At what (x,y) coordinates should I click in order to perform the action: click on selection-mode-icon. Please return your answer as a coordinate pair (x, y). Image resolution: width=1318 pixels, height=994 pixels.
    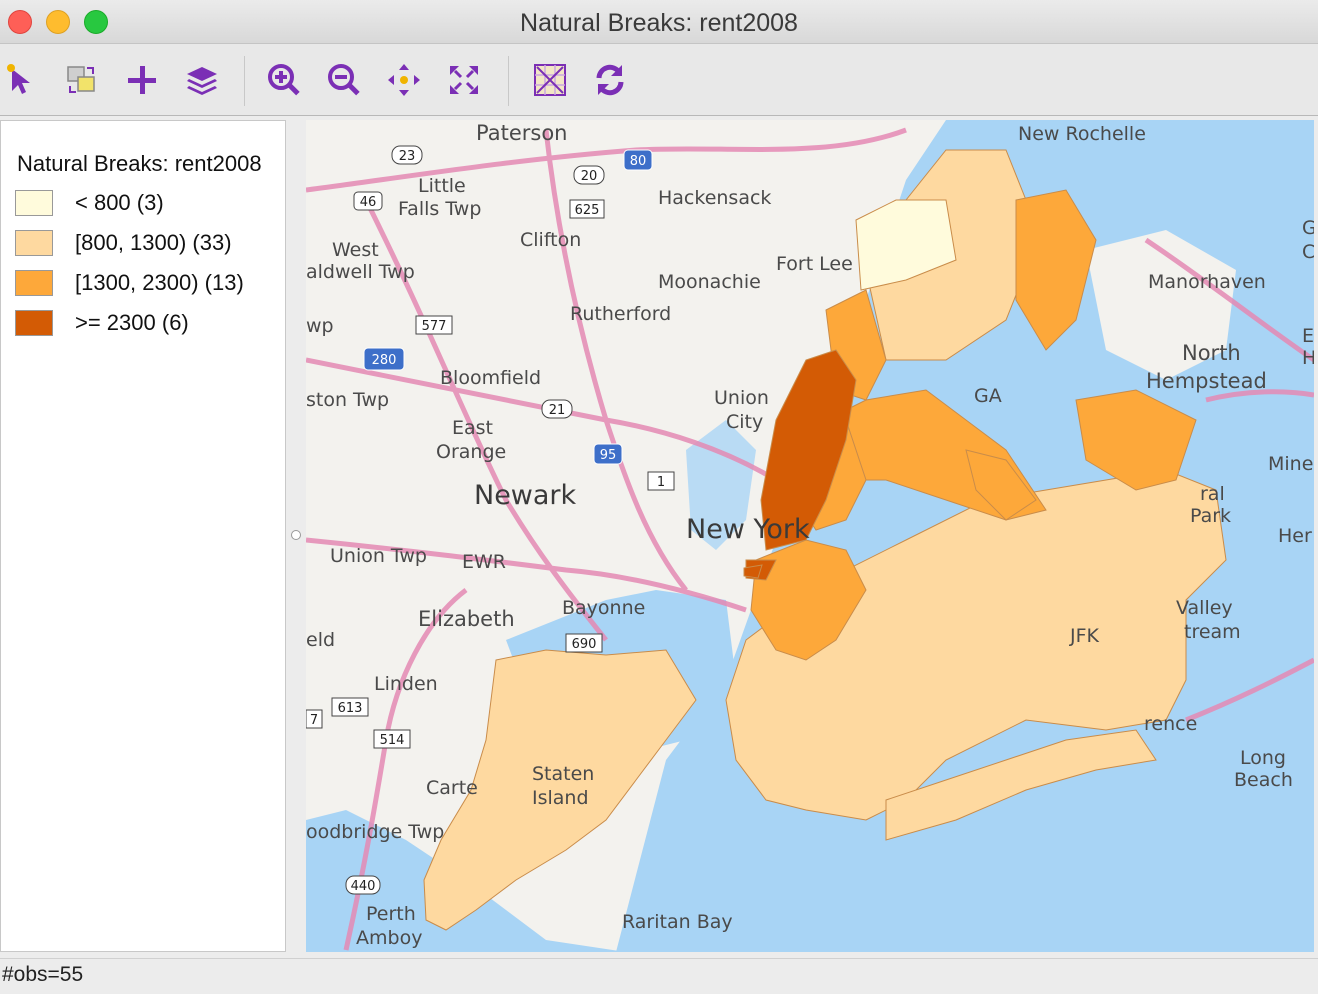
    Looking at the image, I should click on (81, 79).